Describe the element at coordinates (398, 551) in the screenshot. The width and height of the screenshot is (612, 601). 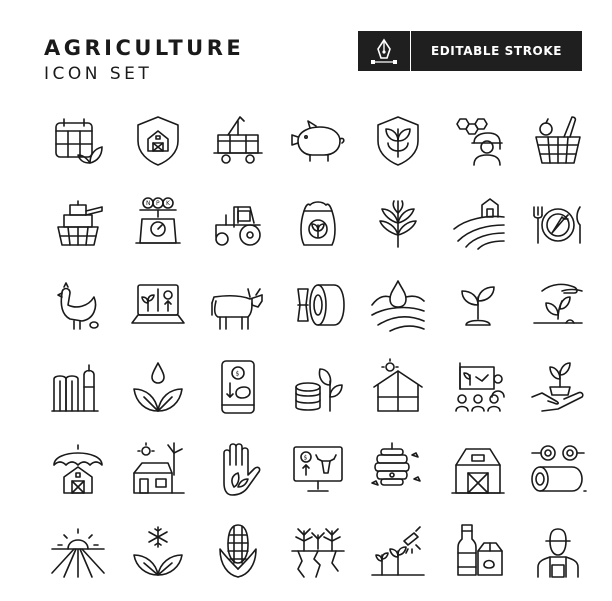
I see `irrigation-sprinkler-icon` at that location.